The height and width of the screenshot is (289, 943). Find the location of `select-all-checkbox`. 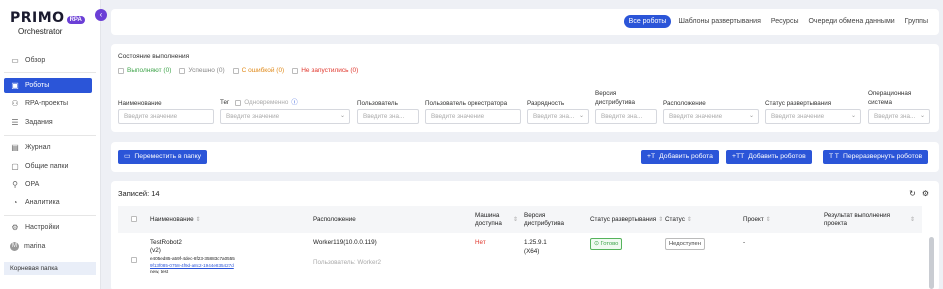

select-all-checkbox is located at coordinates (134, 219).